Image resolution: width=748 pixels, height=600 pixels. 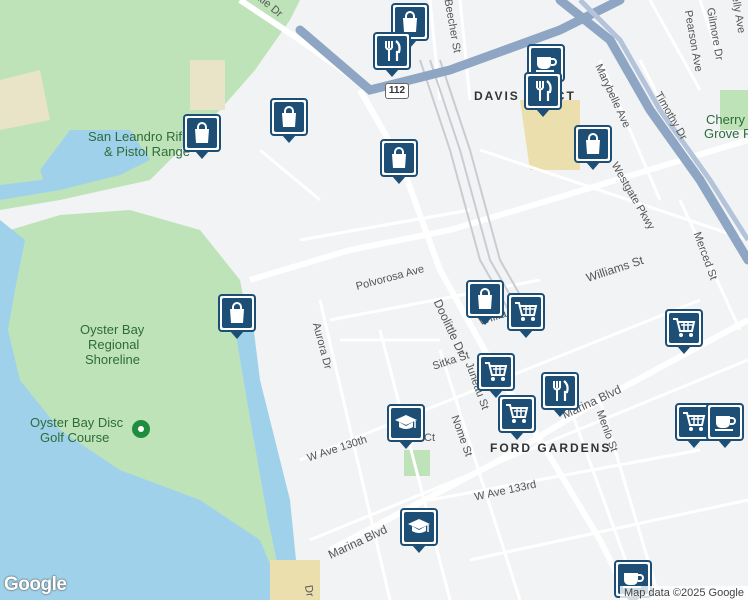 I want to click on cafe-marker, so click(x=725, y=425).